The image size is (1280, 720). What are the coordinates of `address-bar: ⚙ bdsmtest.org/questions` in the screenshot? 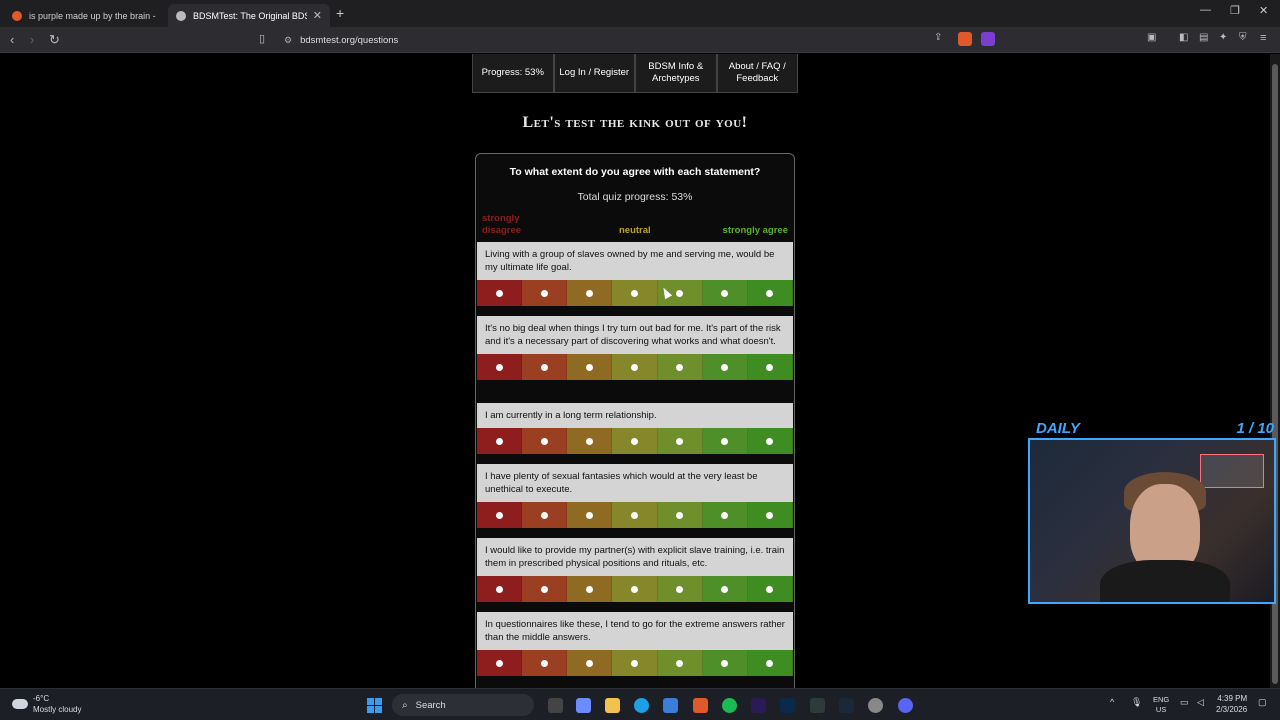 It's located at (639, 40).